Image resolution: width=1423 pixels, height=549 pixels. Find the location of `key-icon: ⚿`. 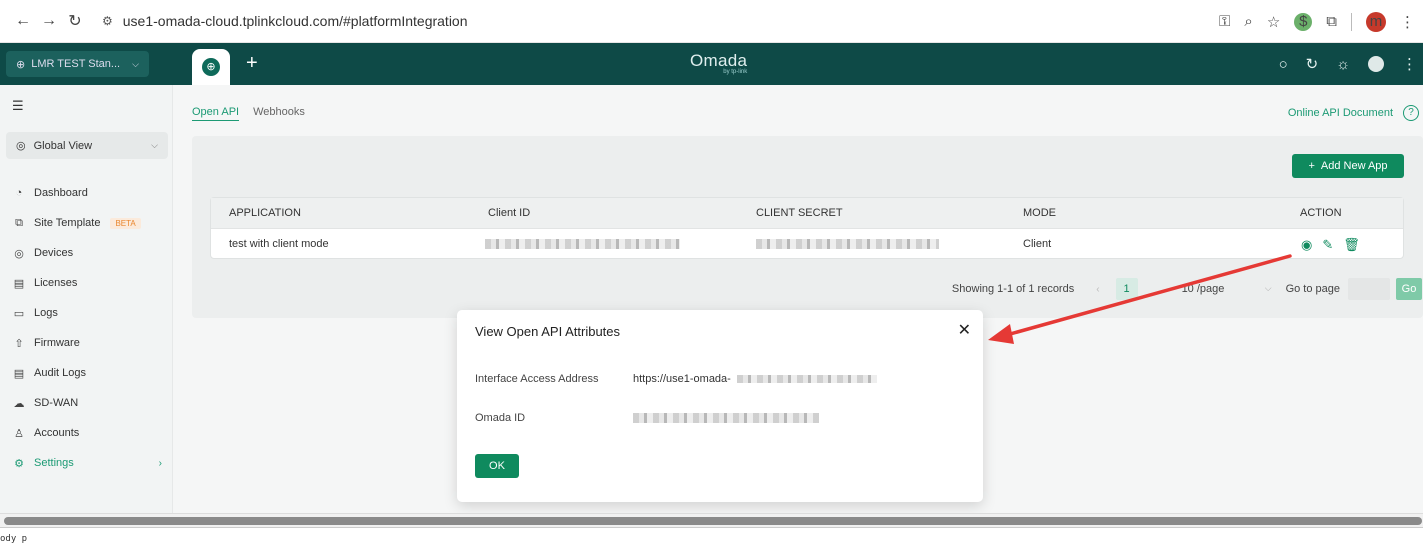

key-icon: ⚿ is located at coordinates (1224, 21).